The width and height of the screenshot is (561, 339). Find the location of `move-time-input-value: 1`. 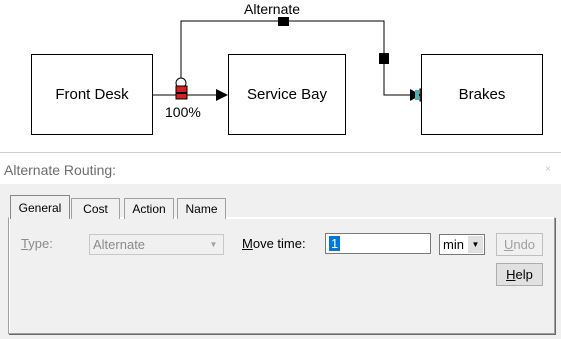

move-time-input-value: 1 is located at coordinates (335, 243).